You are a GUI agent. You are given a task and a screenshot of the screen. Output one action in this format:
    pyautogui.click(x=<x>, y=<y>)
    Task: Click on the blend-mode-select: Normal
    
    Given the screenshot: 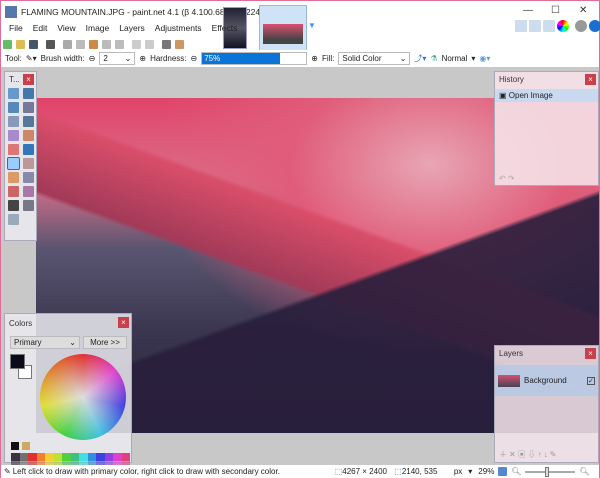 What is the action you would take?
    pyautogui.click(x=455, y=58)
    